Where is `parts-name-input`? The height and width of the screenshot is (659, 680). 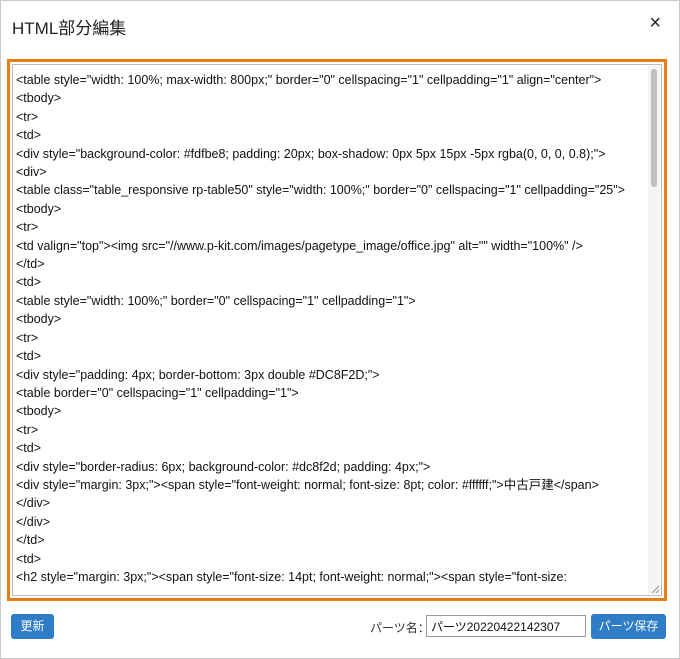
parts-name-input is located at coordinates (506, 626).